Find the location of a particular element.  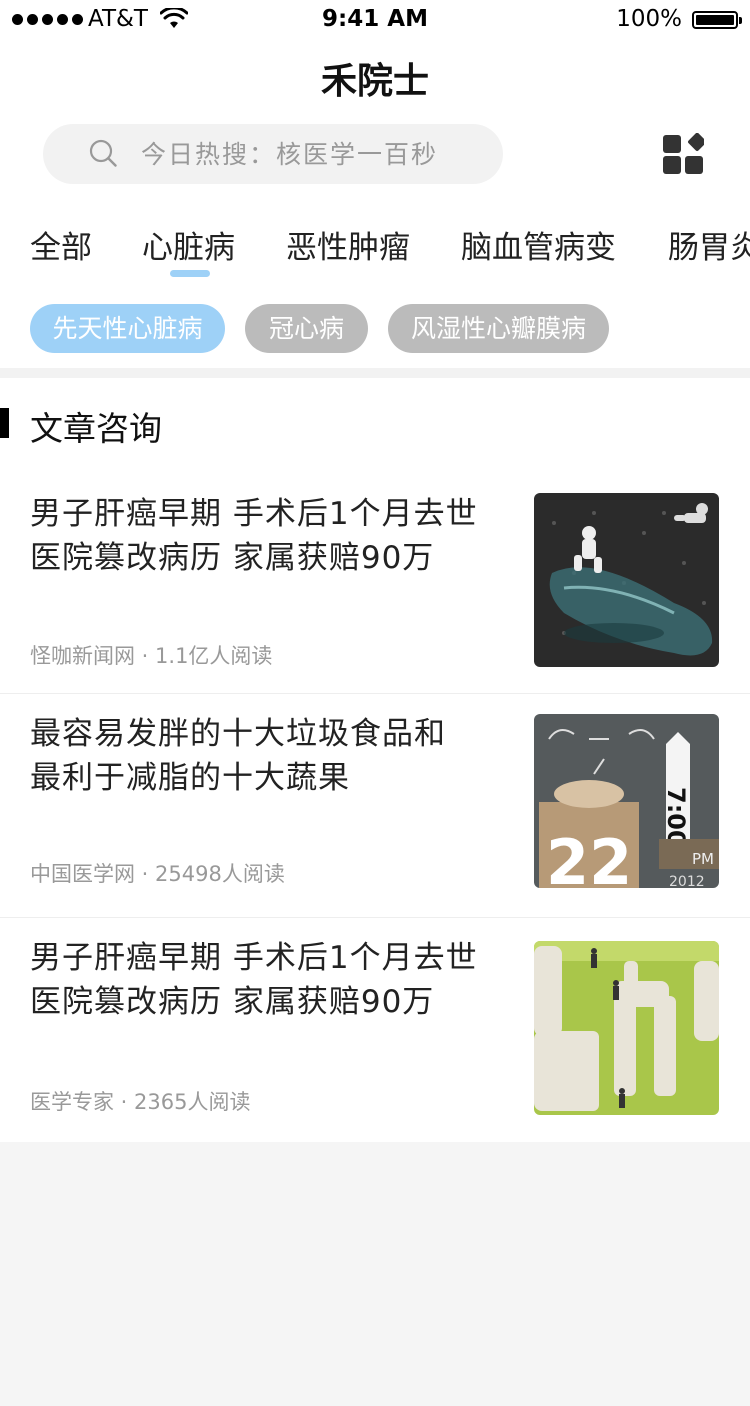

tab-all: 全部 is located at coordinates (61, 244).